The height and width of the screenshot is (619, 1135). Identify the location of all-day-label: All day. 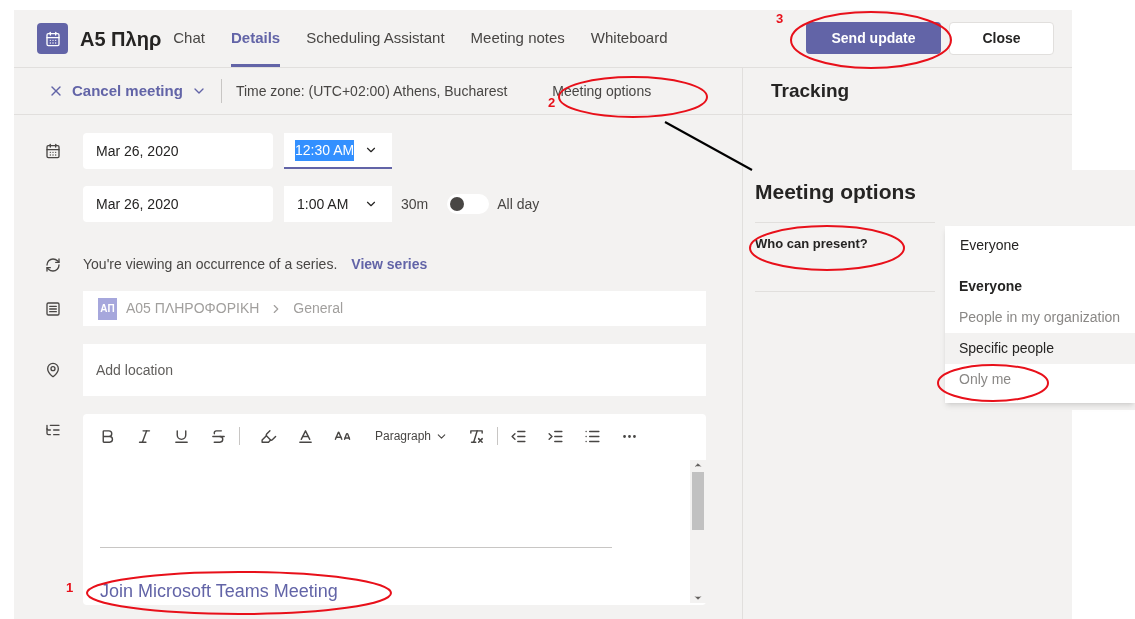
(518, 204).